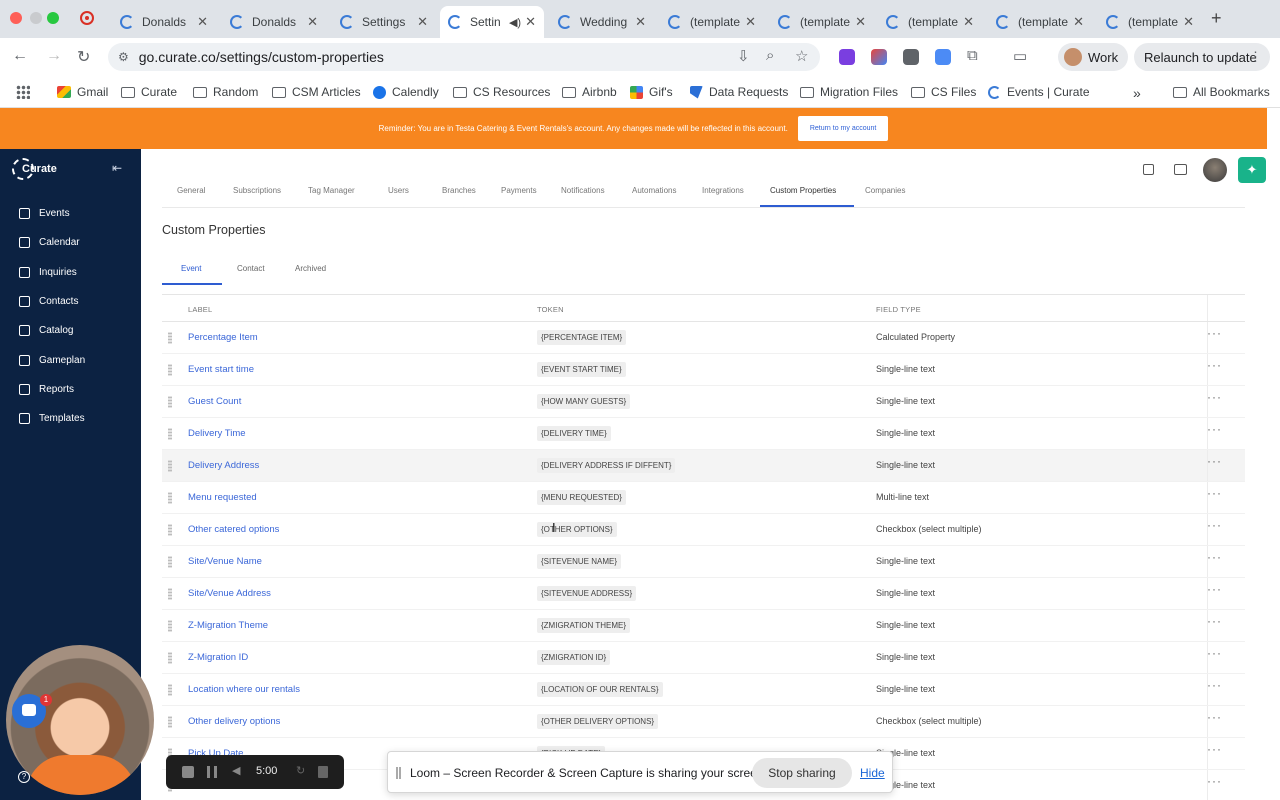  What do you see at coordinates (225, 561) in the screenshot?
I see `property-label-link: Site/Venue Name` at bounding box center [225, 561].